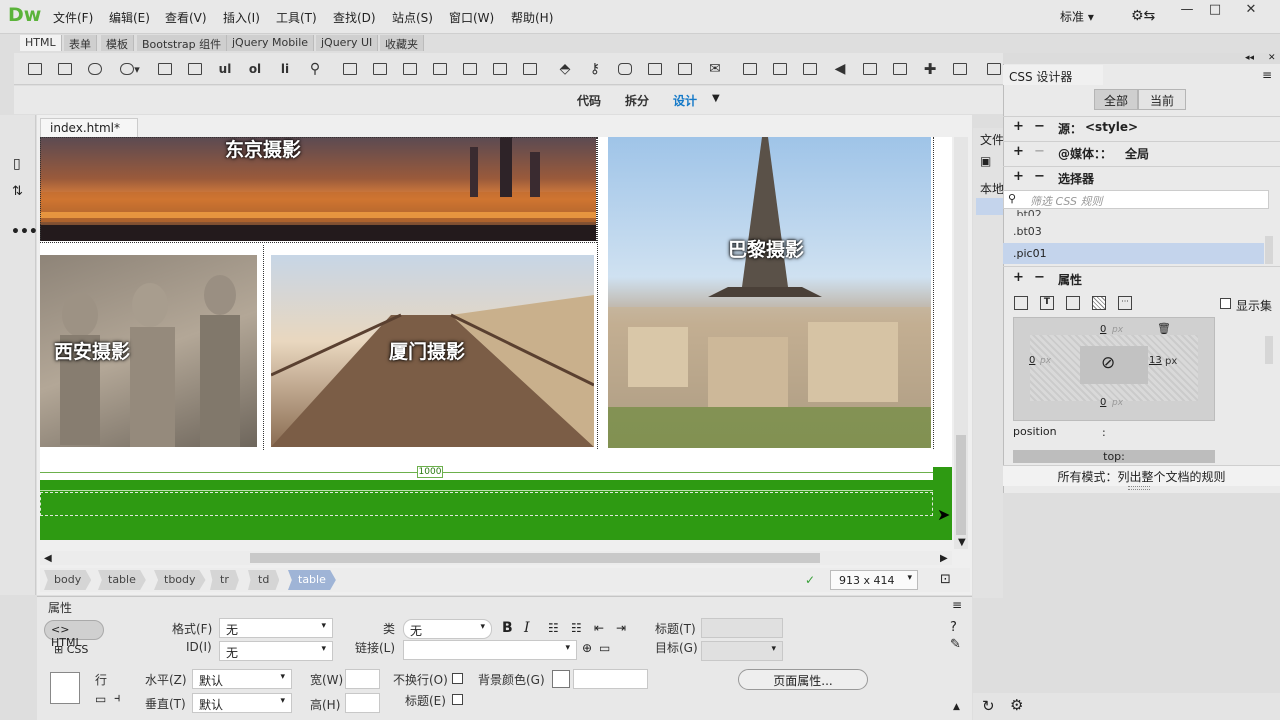 The width and height of the screenshot is (1280, 720). I want to click on menu-insert: 插入(I), so click(241, 17).